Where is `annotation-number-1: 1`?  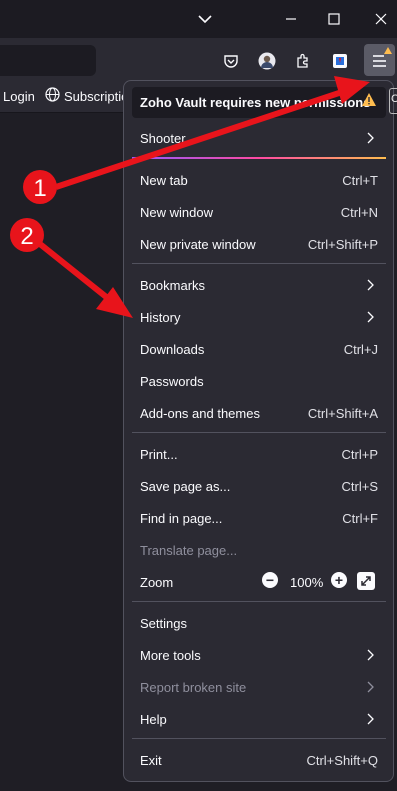 annotation-number-1: 1 is located at coordinates (39, 188).